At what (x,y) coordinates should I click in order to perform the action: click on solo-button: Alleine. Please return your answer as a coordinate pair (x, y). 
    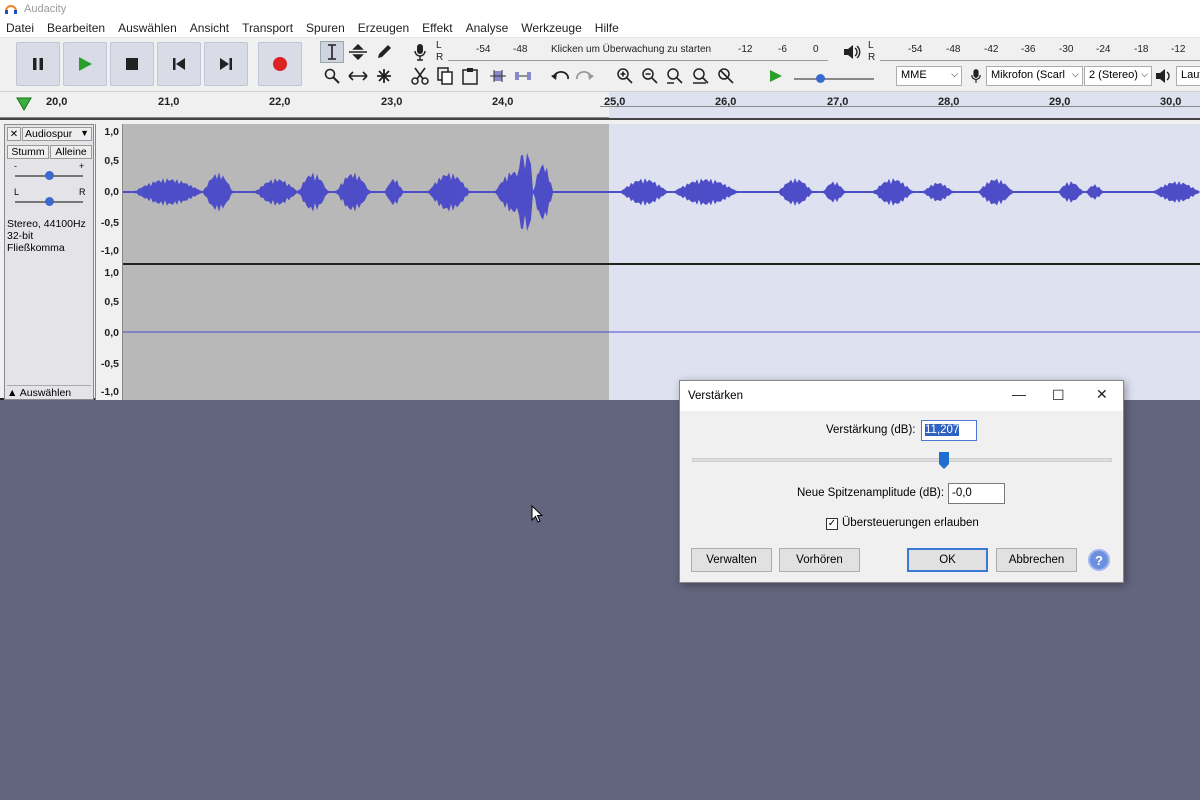
    Looking at the image, I should click on (71, 152).